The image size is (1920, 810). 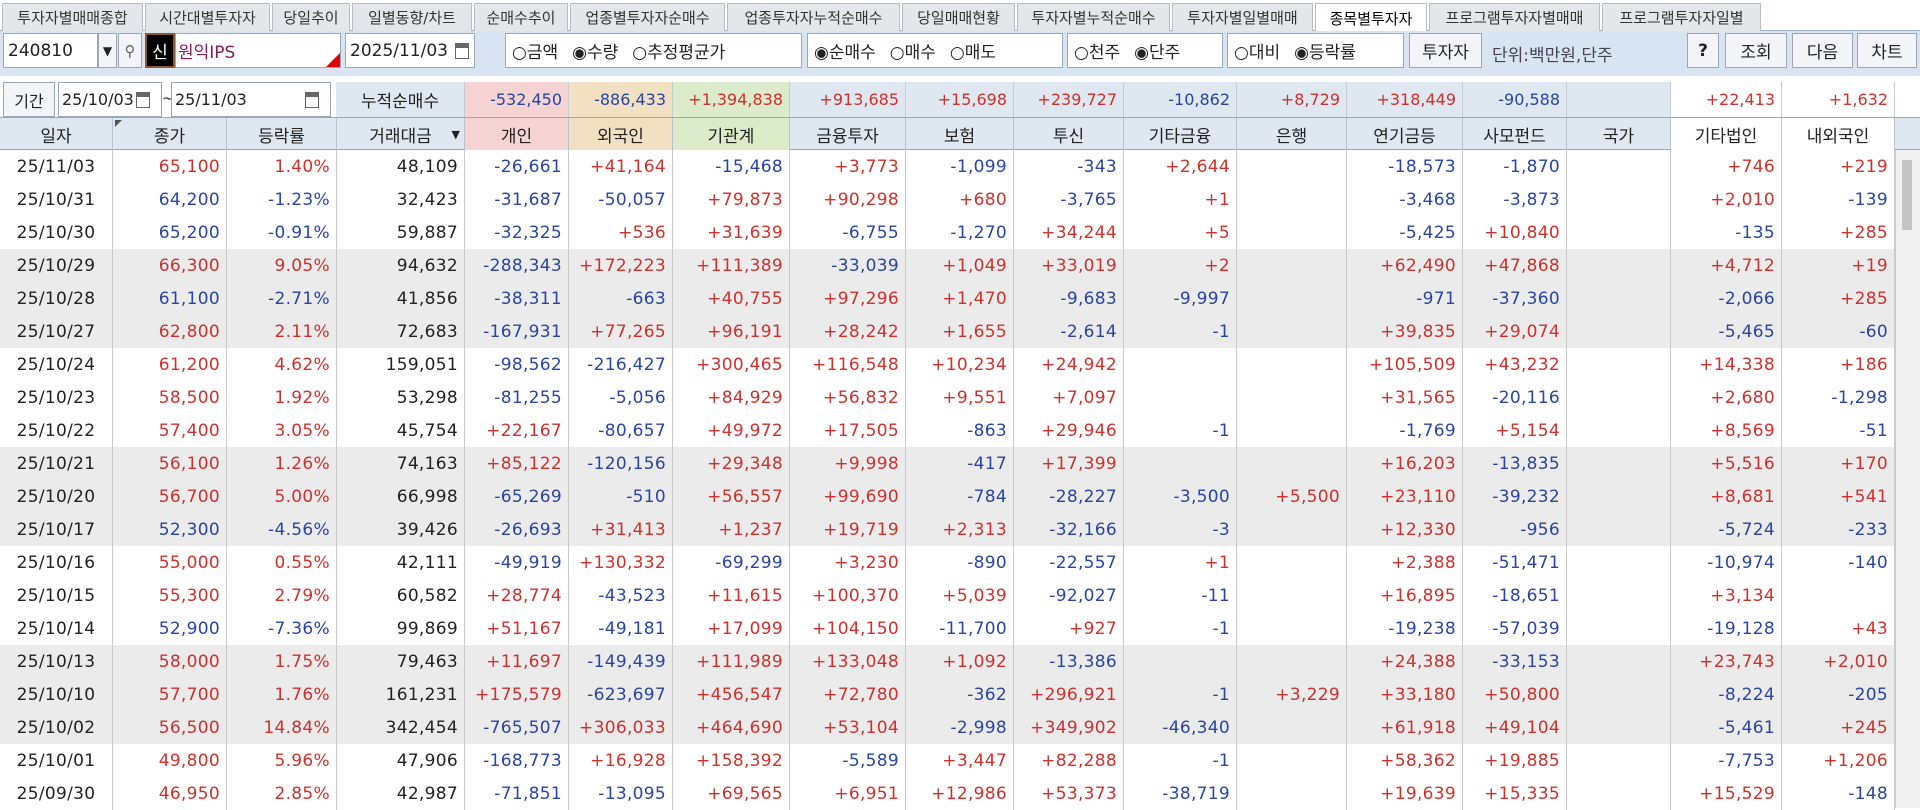 I want to click on column-header-11: 은행, so click(x=1292, y=134).